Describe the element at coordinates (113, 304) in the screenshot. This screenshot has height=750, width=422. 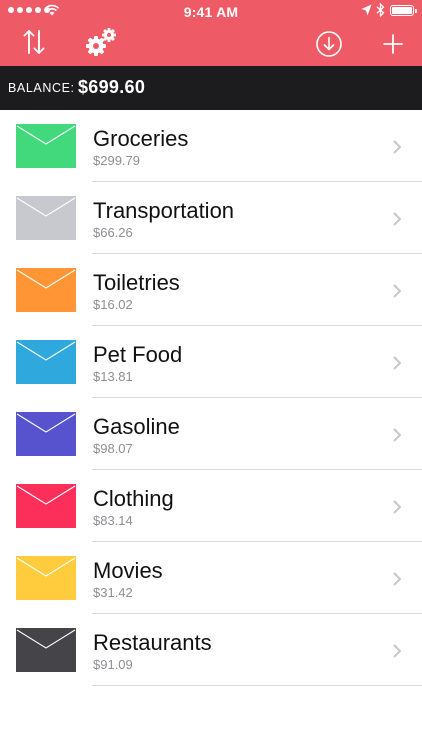
I see `envelope-amount: $16.02` at that location.